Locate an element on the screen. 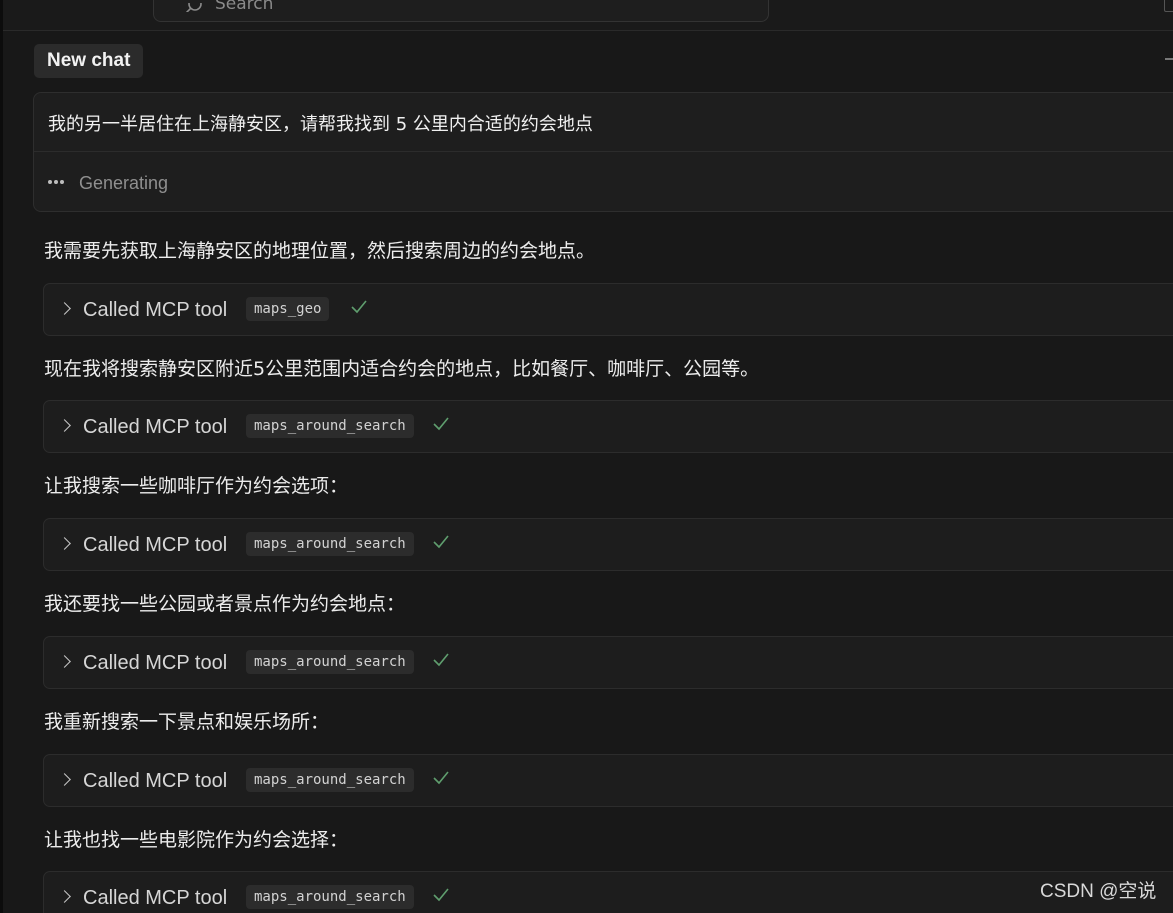 Image resolution: width=1173 pixels, height=913 pixels. generating-status: Generating is located at coordinates (124, 183).